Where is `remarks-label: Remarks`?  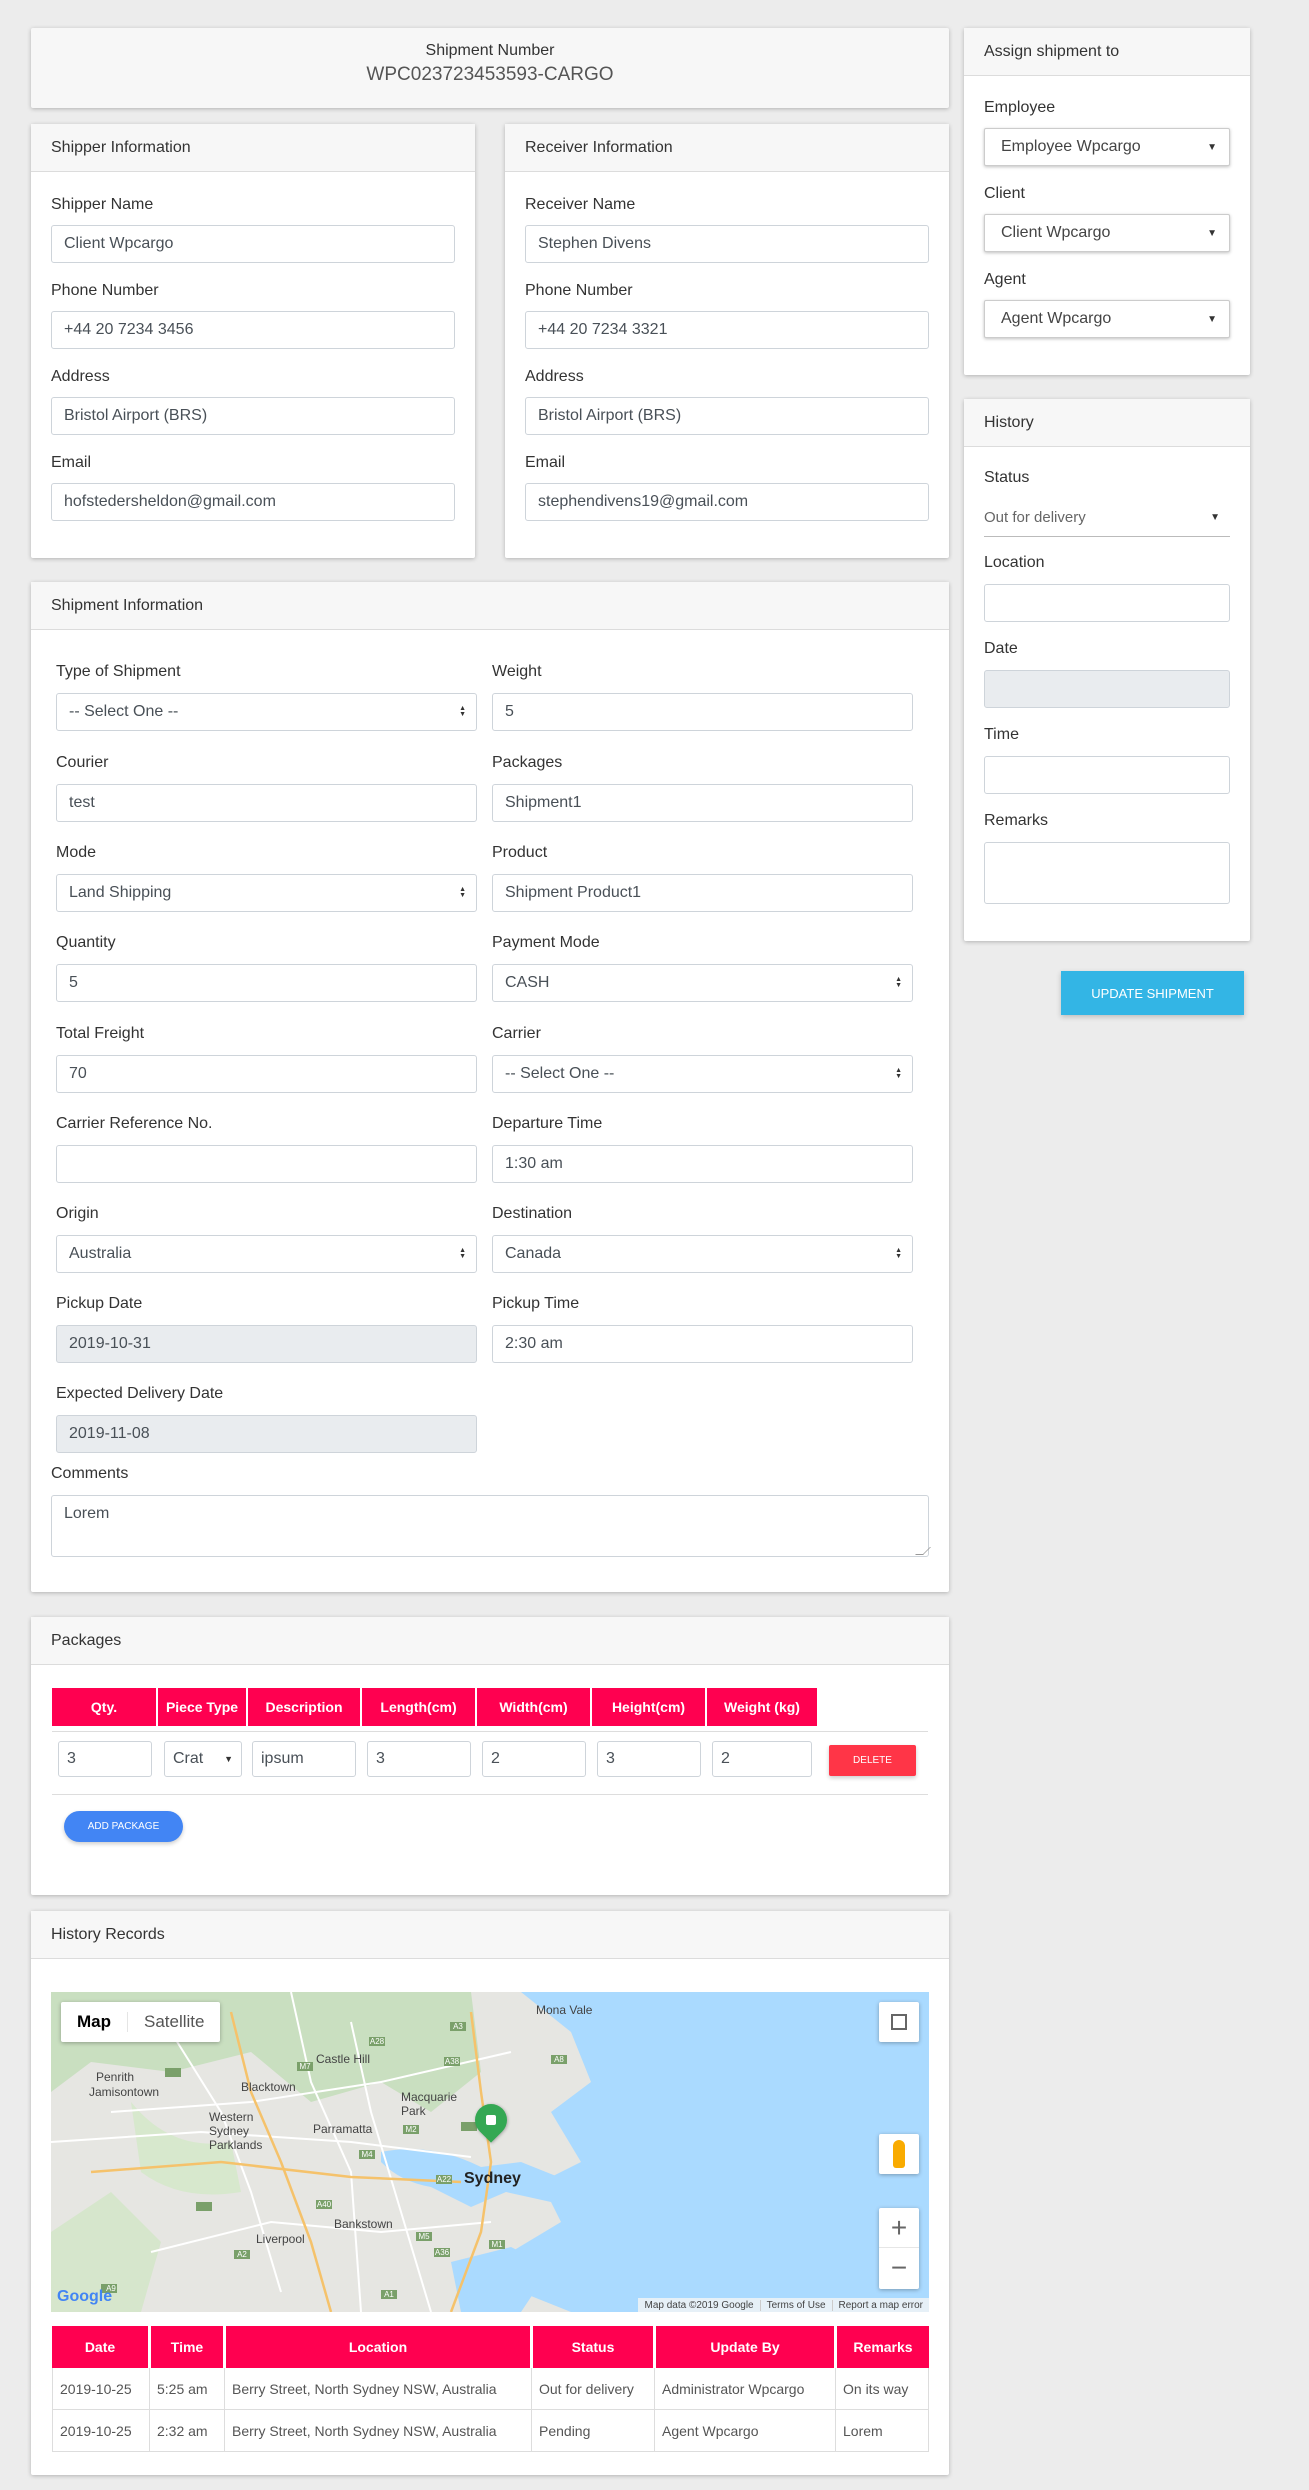 remarks-label: Remarks is located at coordinates (1016, 820).